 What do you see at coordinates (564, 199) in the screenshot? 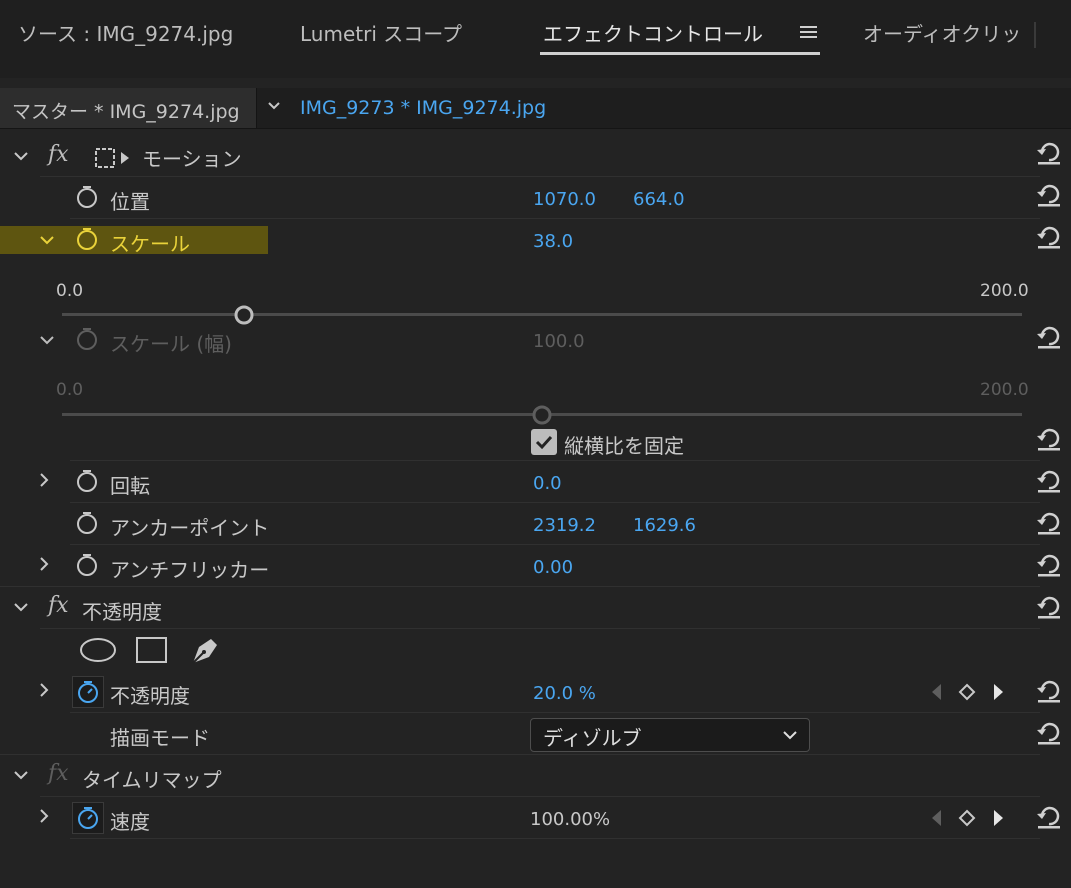
I see `position-x-value: 1070.0` at bounding box center [564, 199].